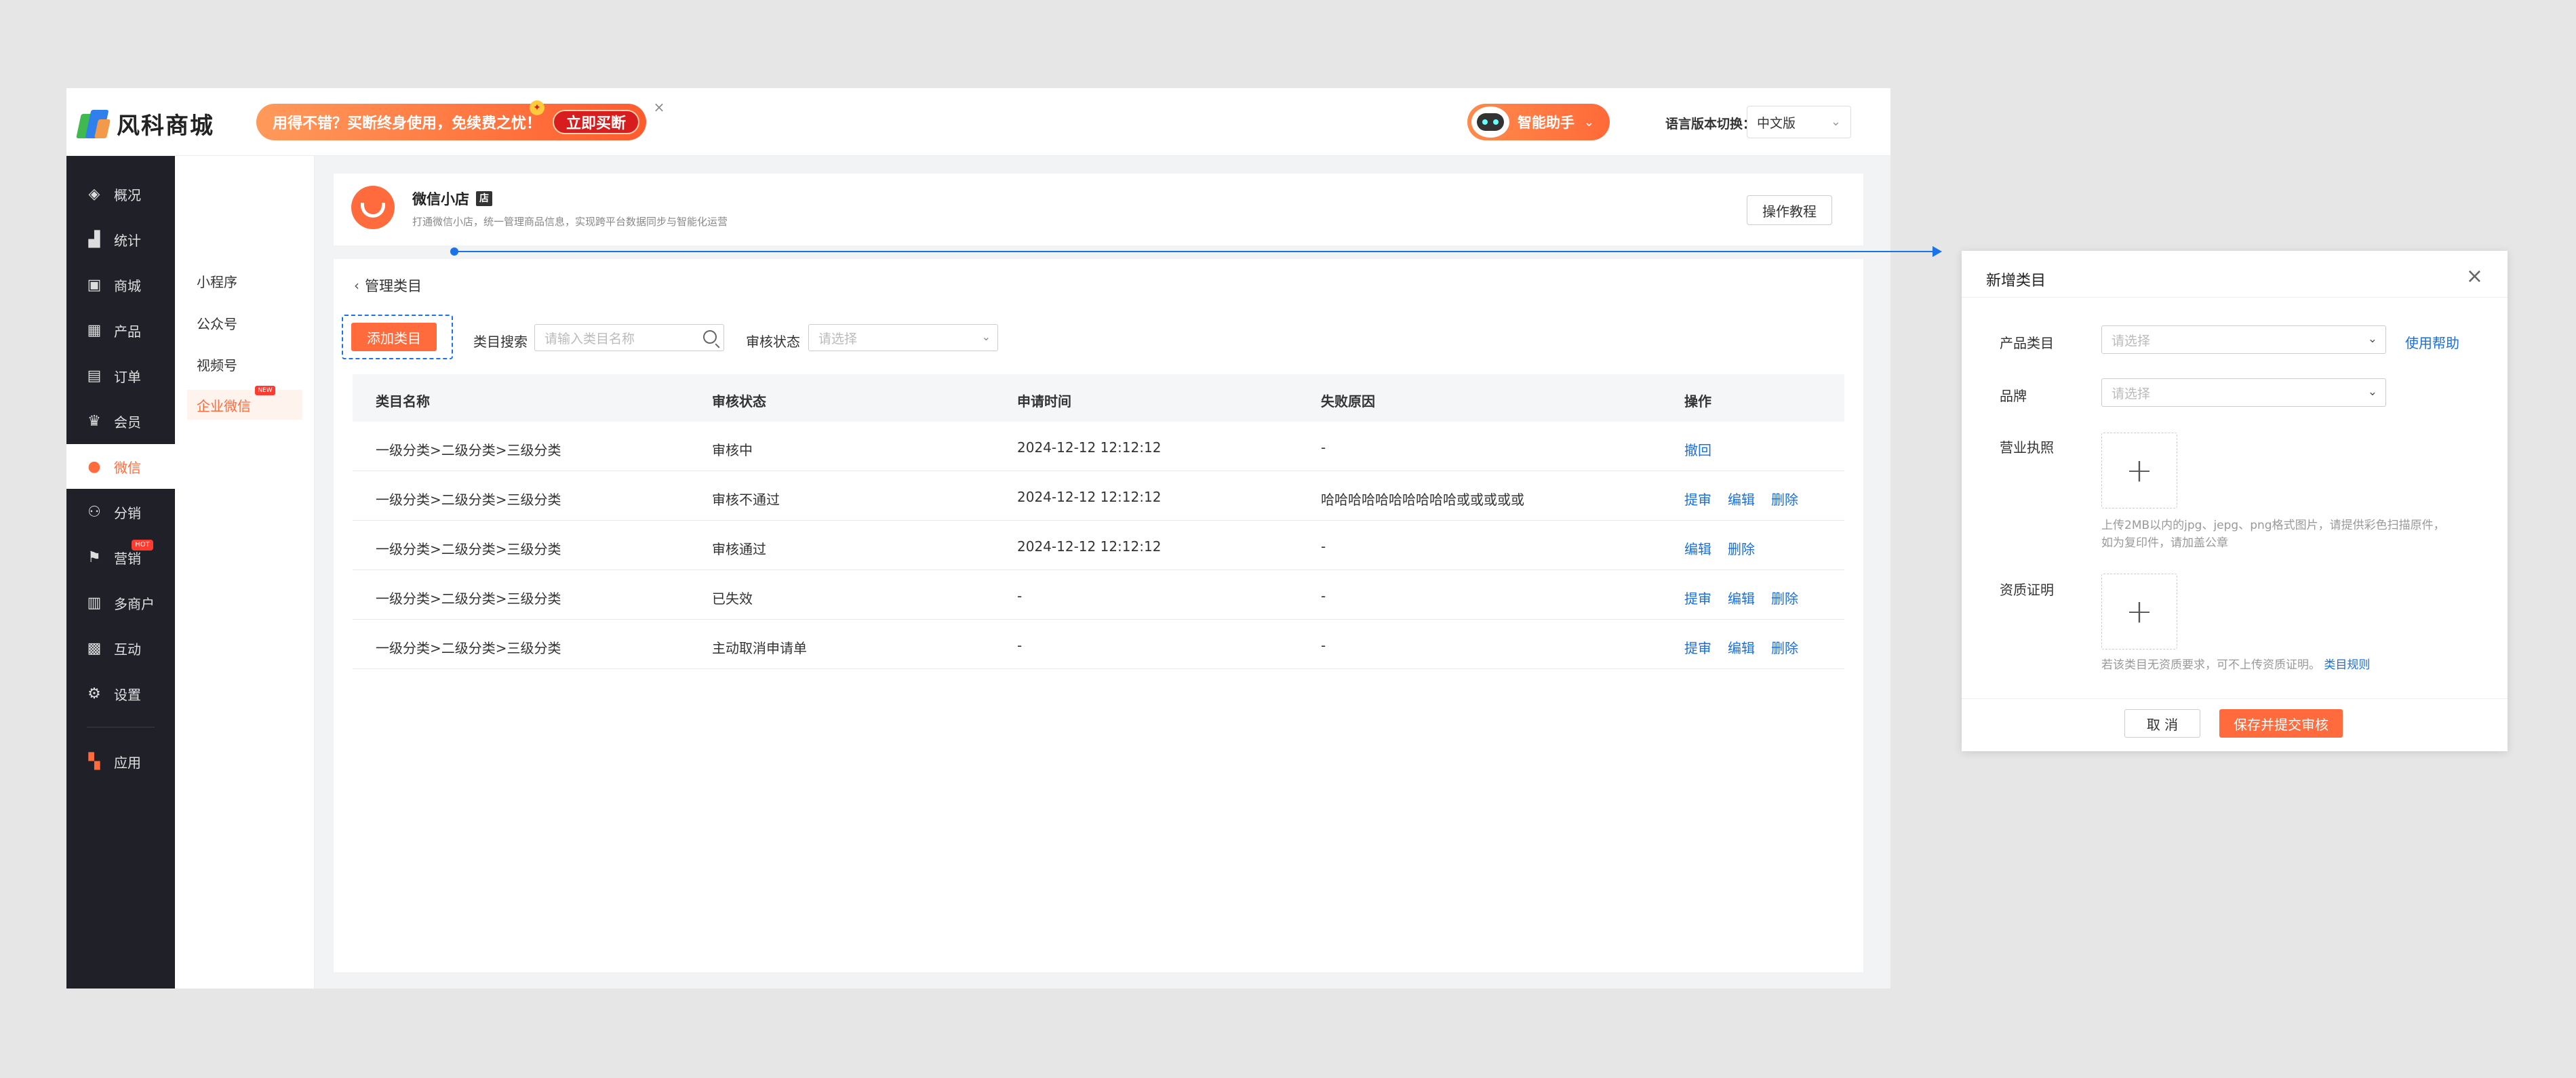  Describe the element at coordinates (1697, 449) in the screenshot. I see `withdraw-link: 撤回` at that location.